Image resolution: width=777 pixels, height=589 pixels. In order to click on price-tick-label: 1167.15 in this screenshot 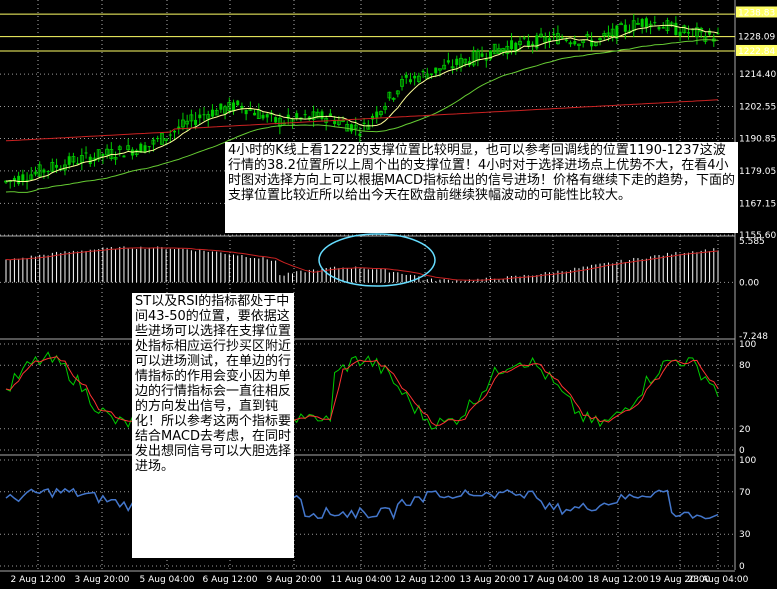, I will do `click(757, 204)`.